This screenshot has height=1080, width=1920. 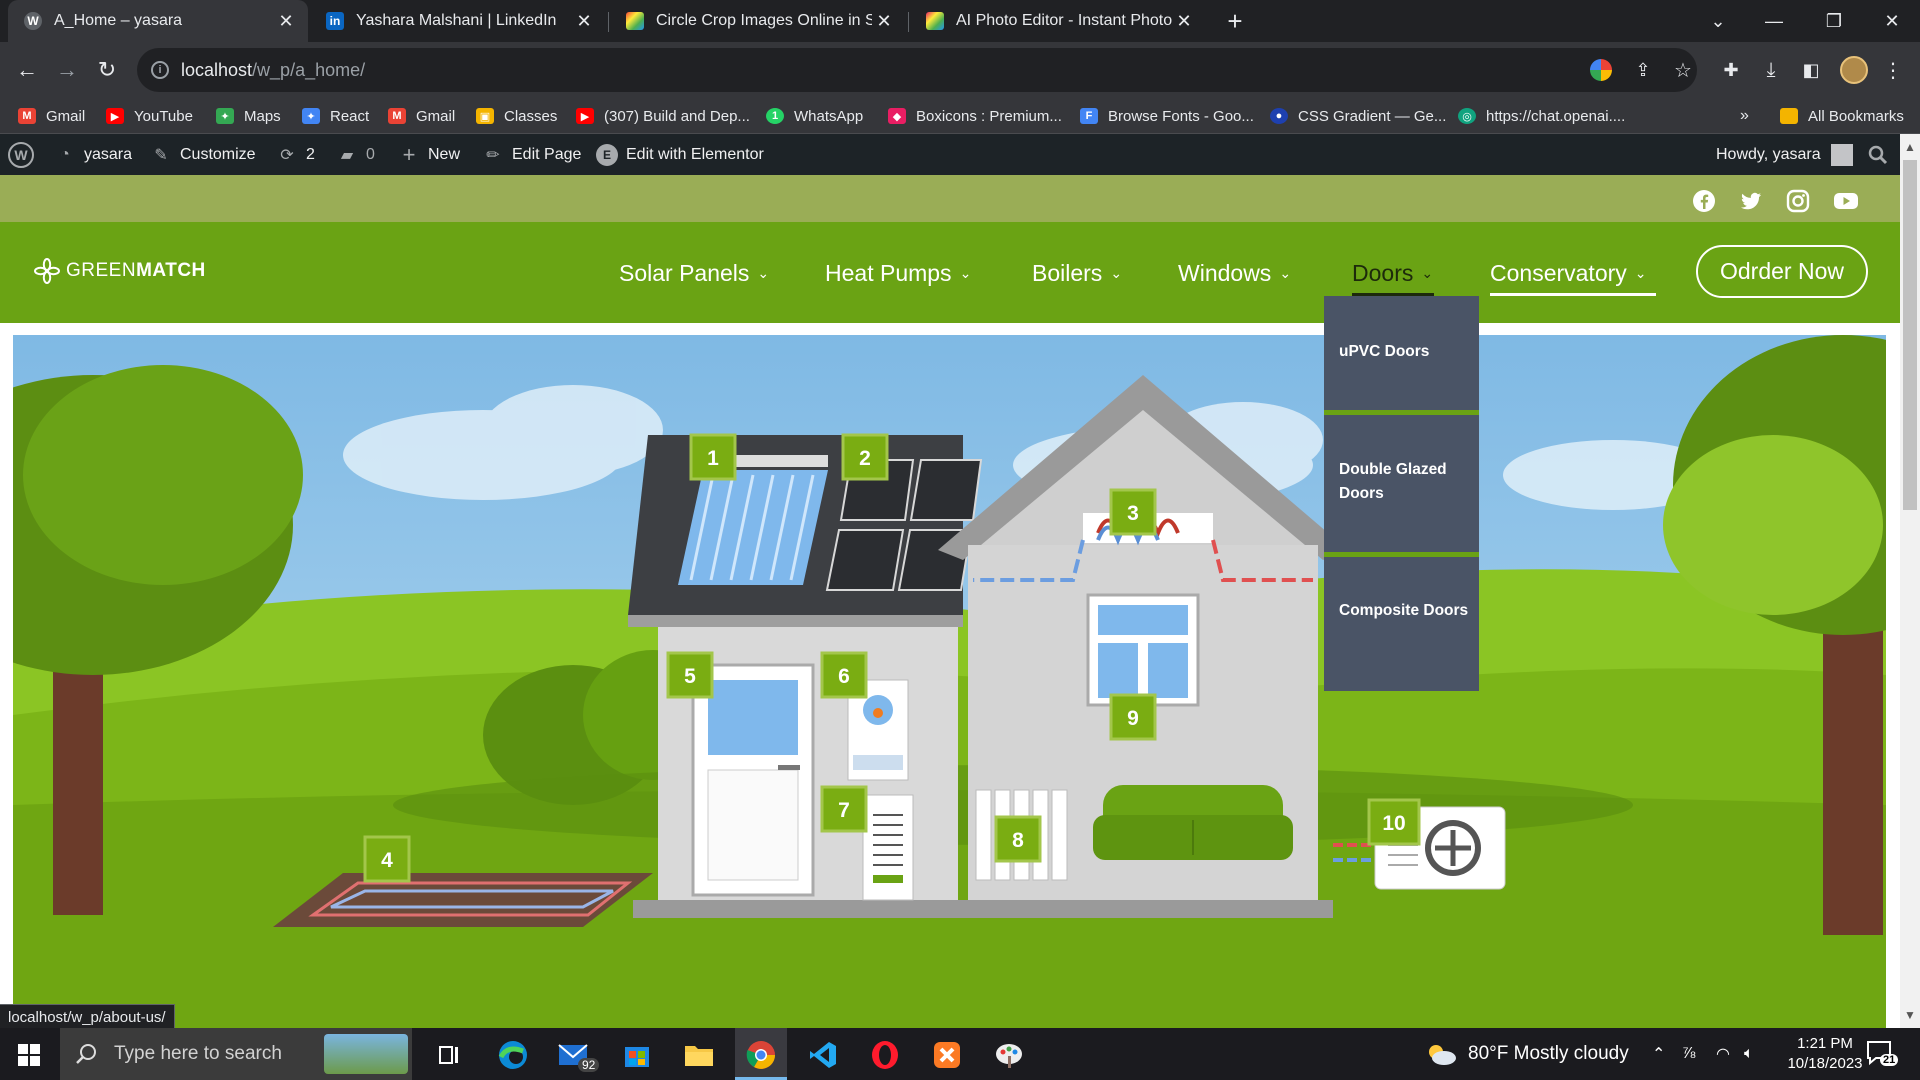 What do you see at coordinates (1910, 147) in the screenshot?
I see `scroll-up-arrow-icon: ▲` at bounding box center [1910, 147].